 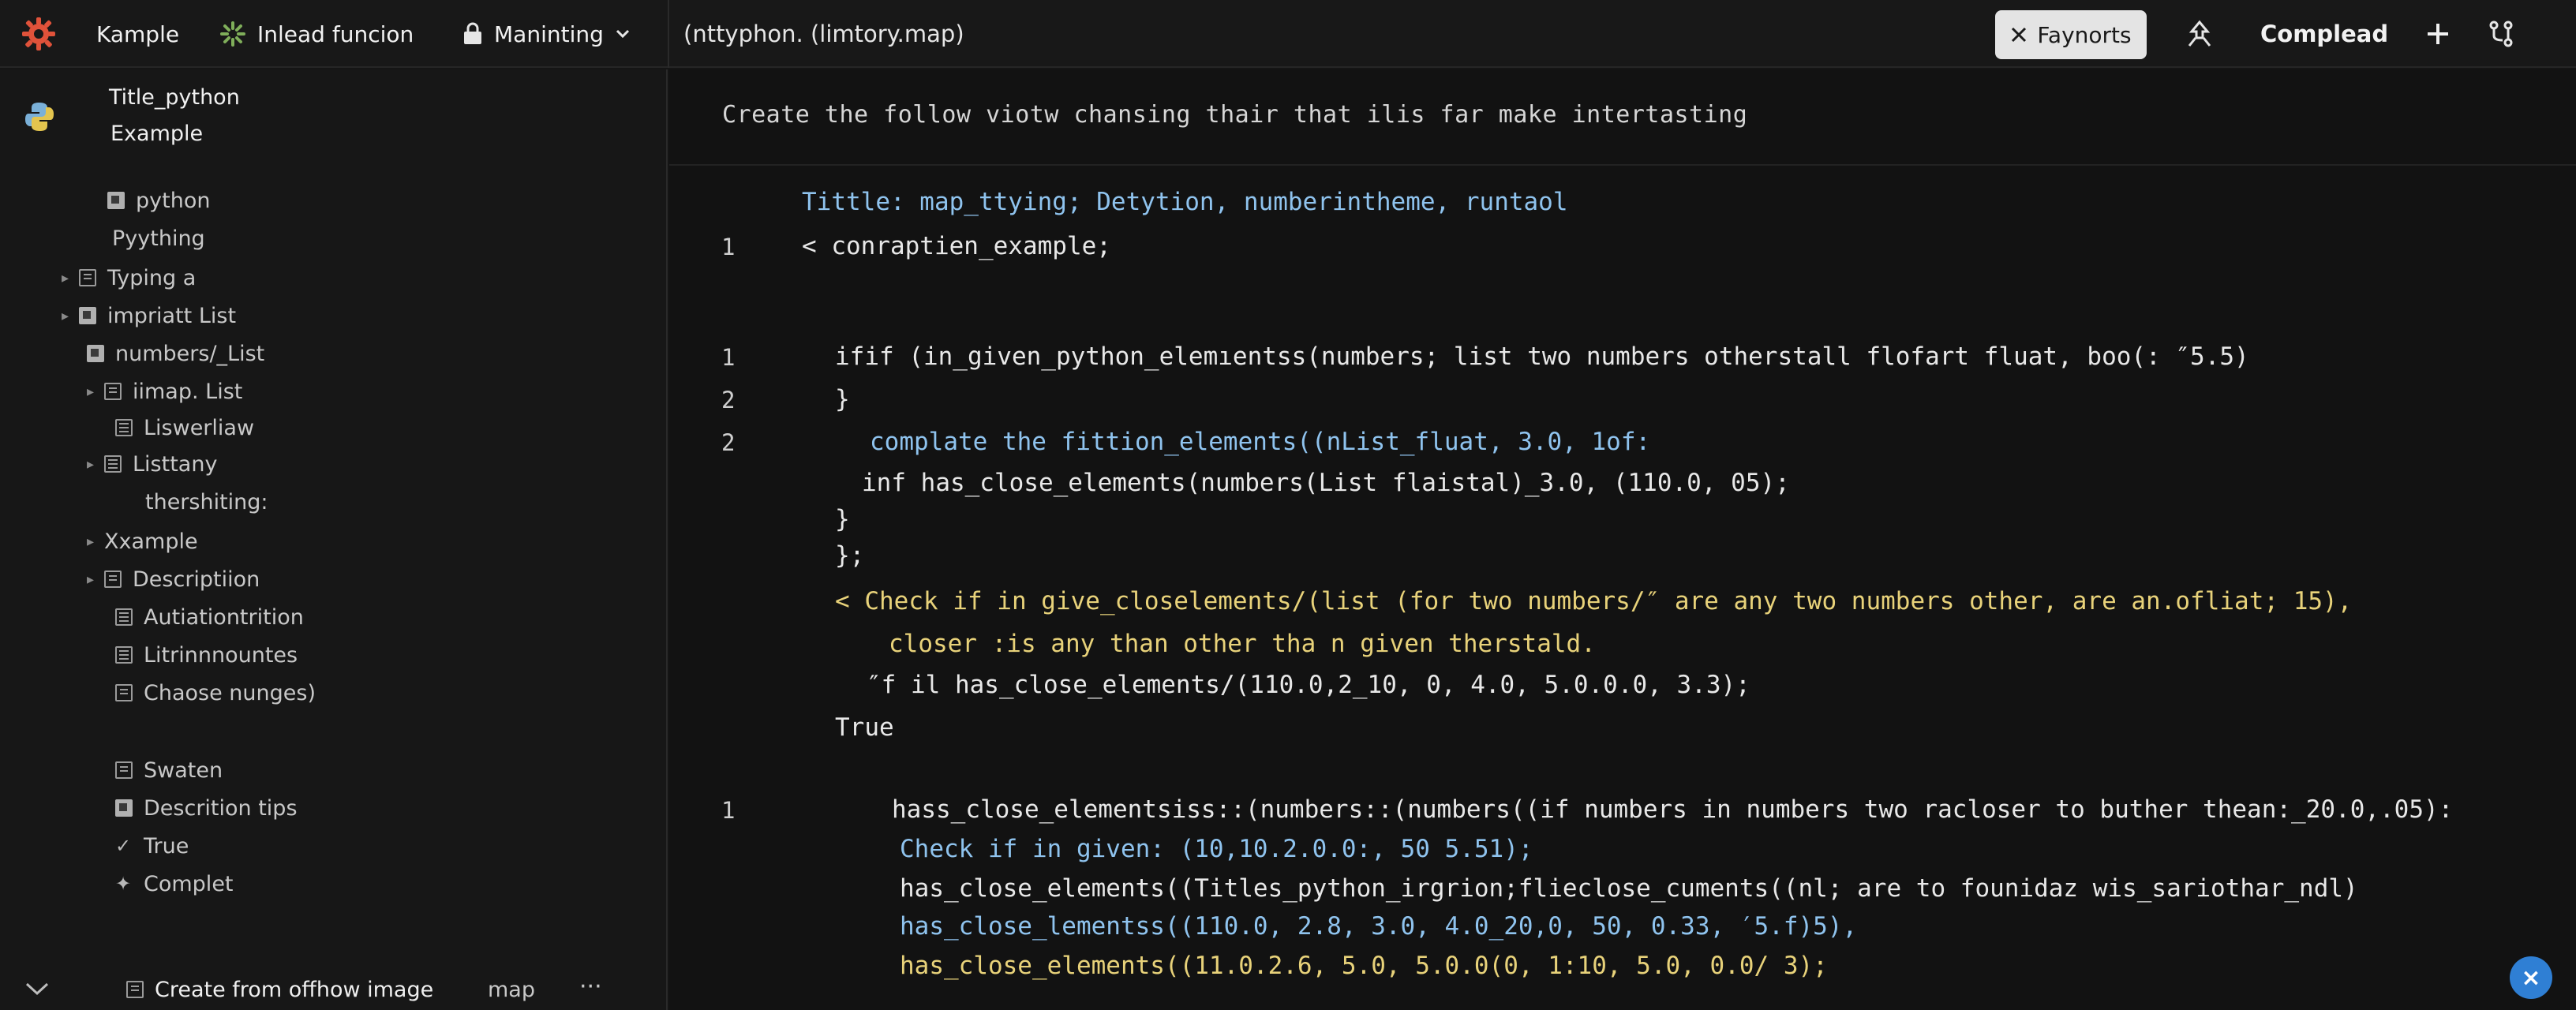 I want to click on more-options-icon: ···, so click(x=590, y=986).